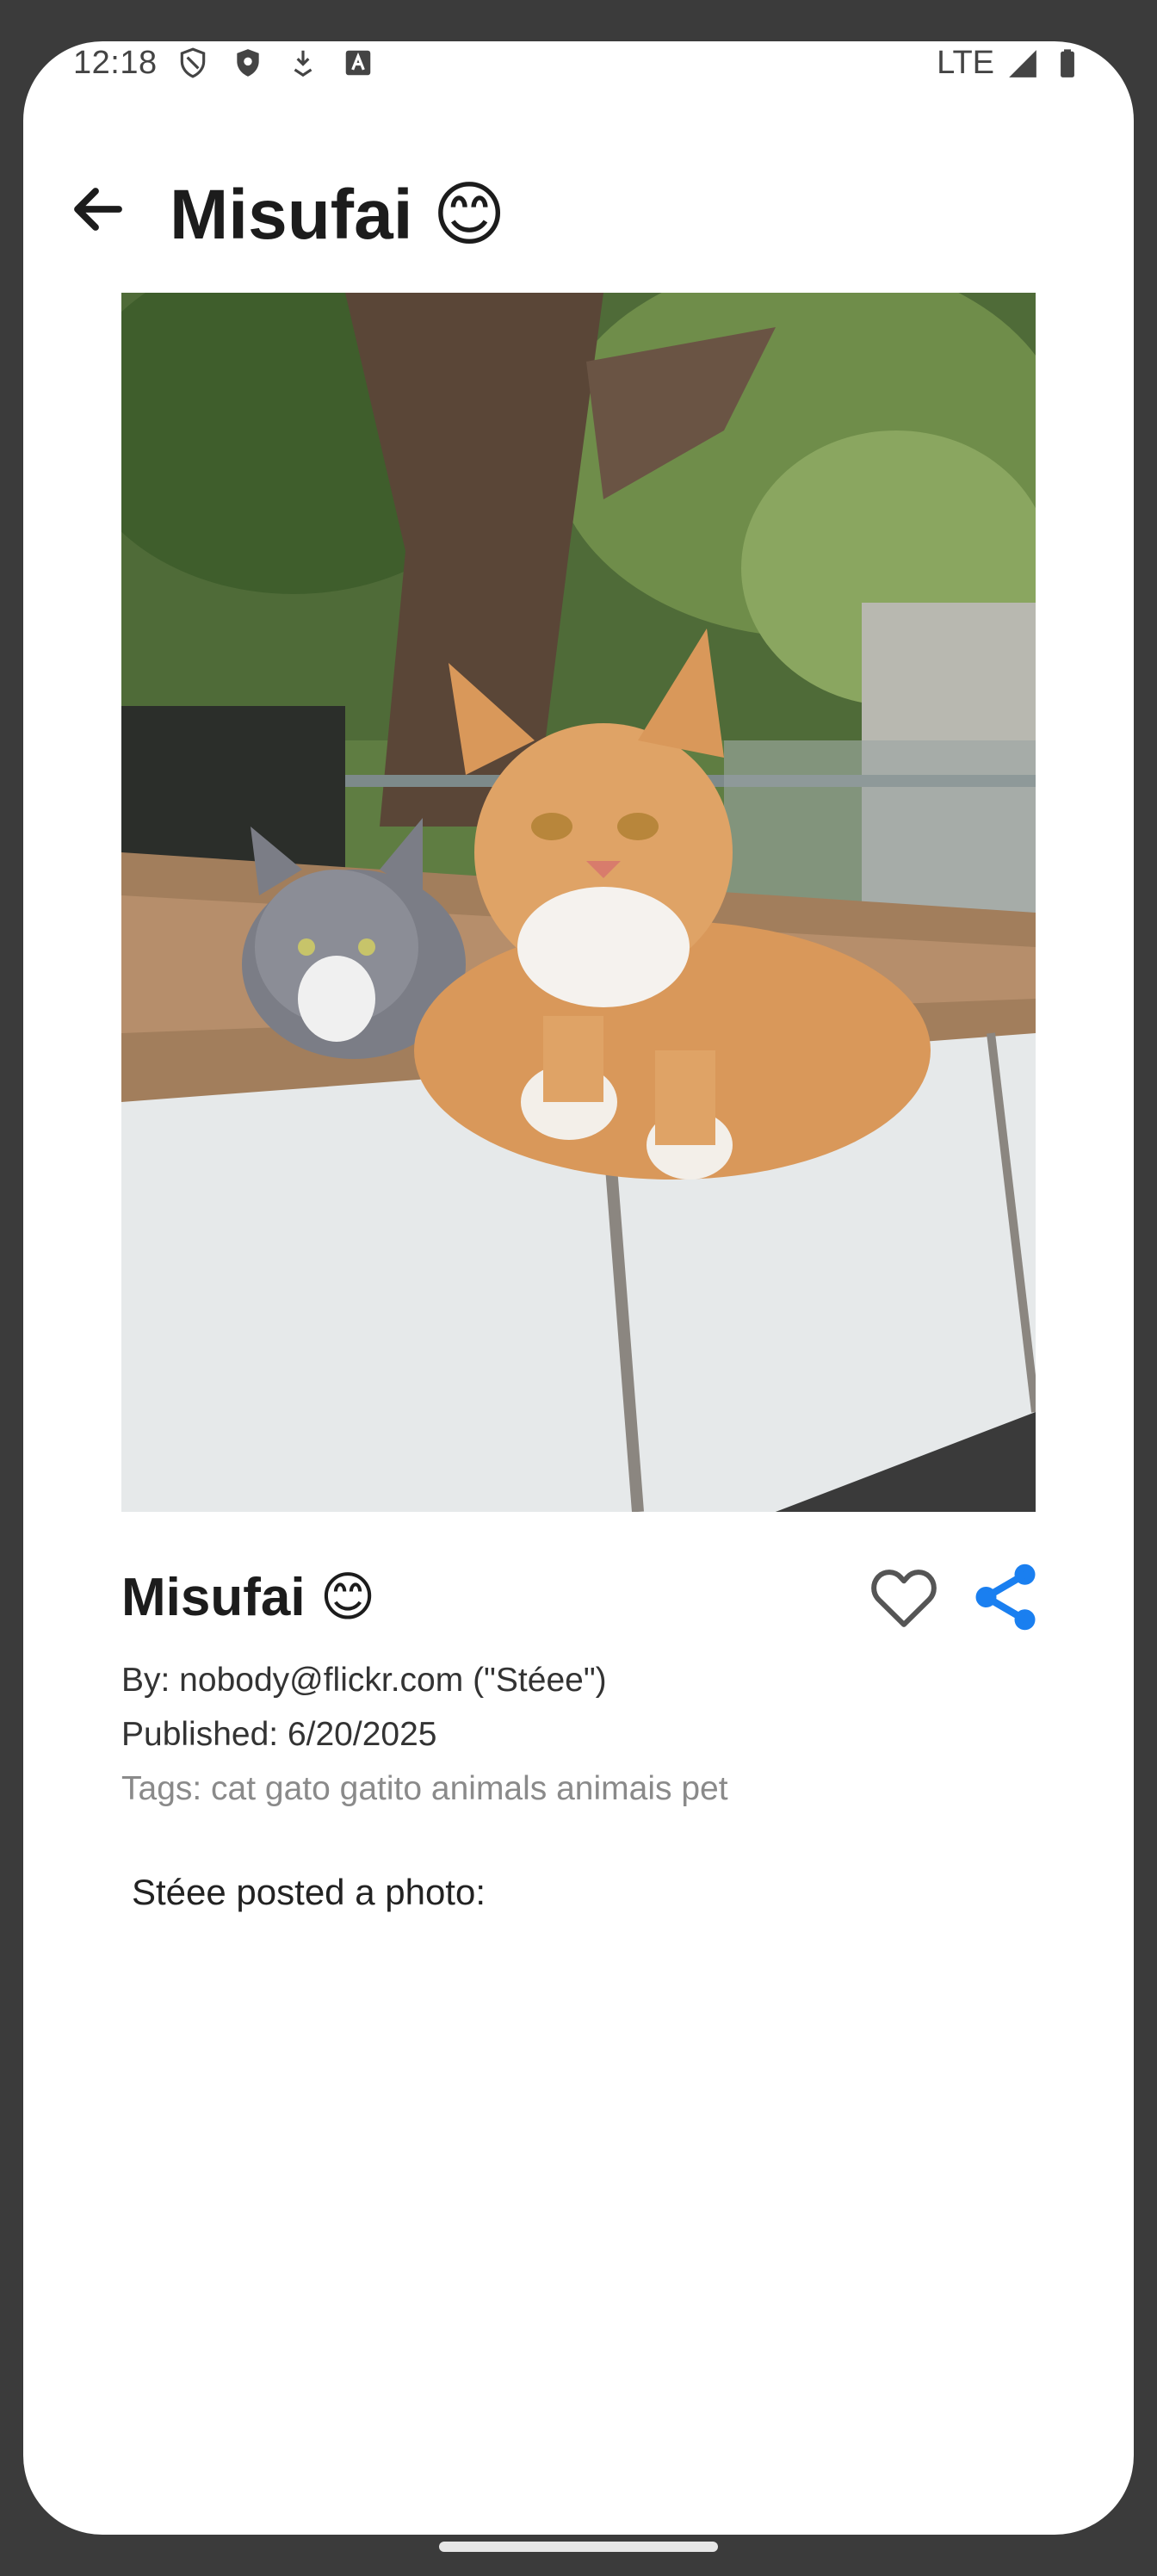 This screenshot has width=1157, height=2576. What do you see at coordinates (579, 66) in the screenshot?
I see `status-bar: 12:18 LTE` at bounding box center [579, 66].